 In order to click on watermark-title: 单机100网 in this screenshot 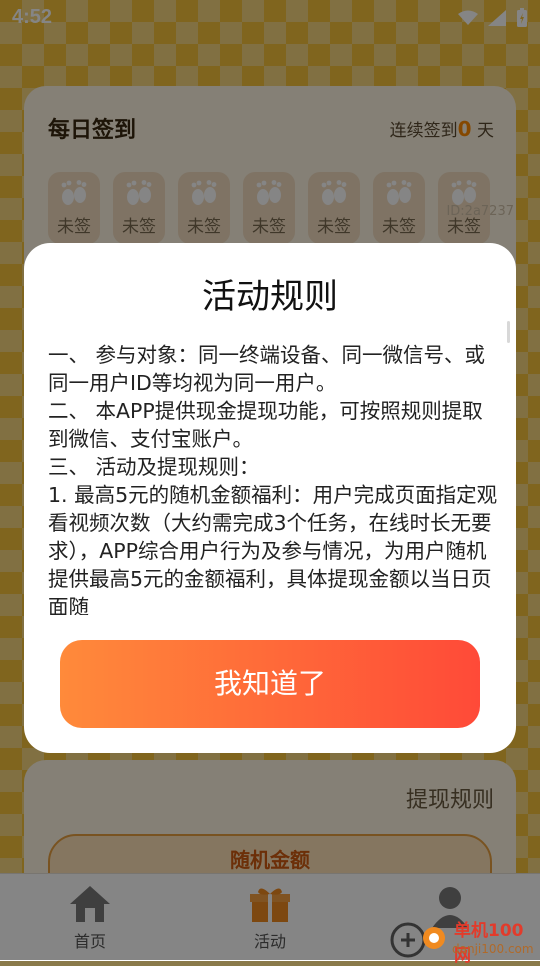, I will do `click(489, 943)`.